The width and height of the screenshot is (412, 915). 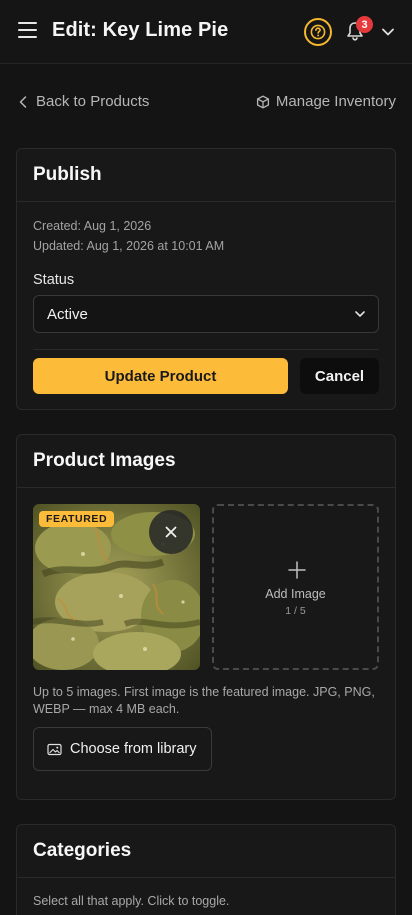 I want to click on publish-card-title: Publish, so click(x=206, y=175).